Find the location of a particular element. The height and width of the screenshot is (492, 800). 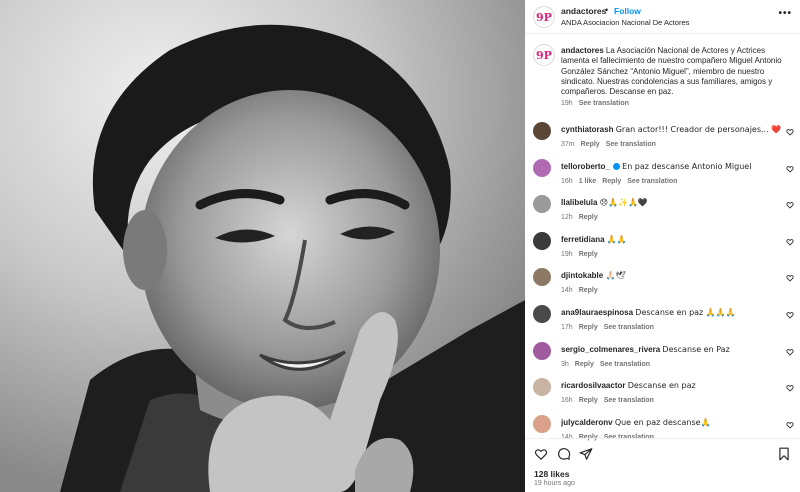

comment-text: 😞🙏✨🙏🖤 is located at coordinates (623, 203).